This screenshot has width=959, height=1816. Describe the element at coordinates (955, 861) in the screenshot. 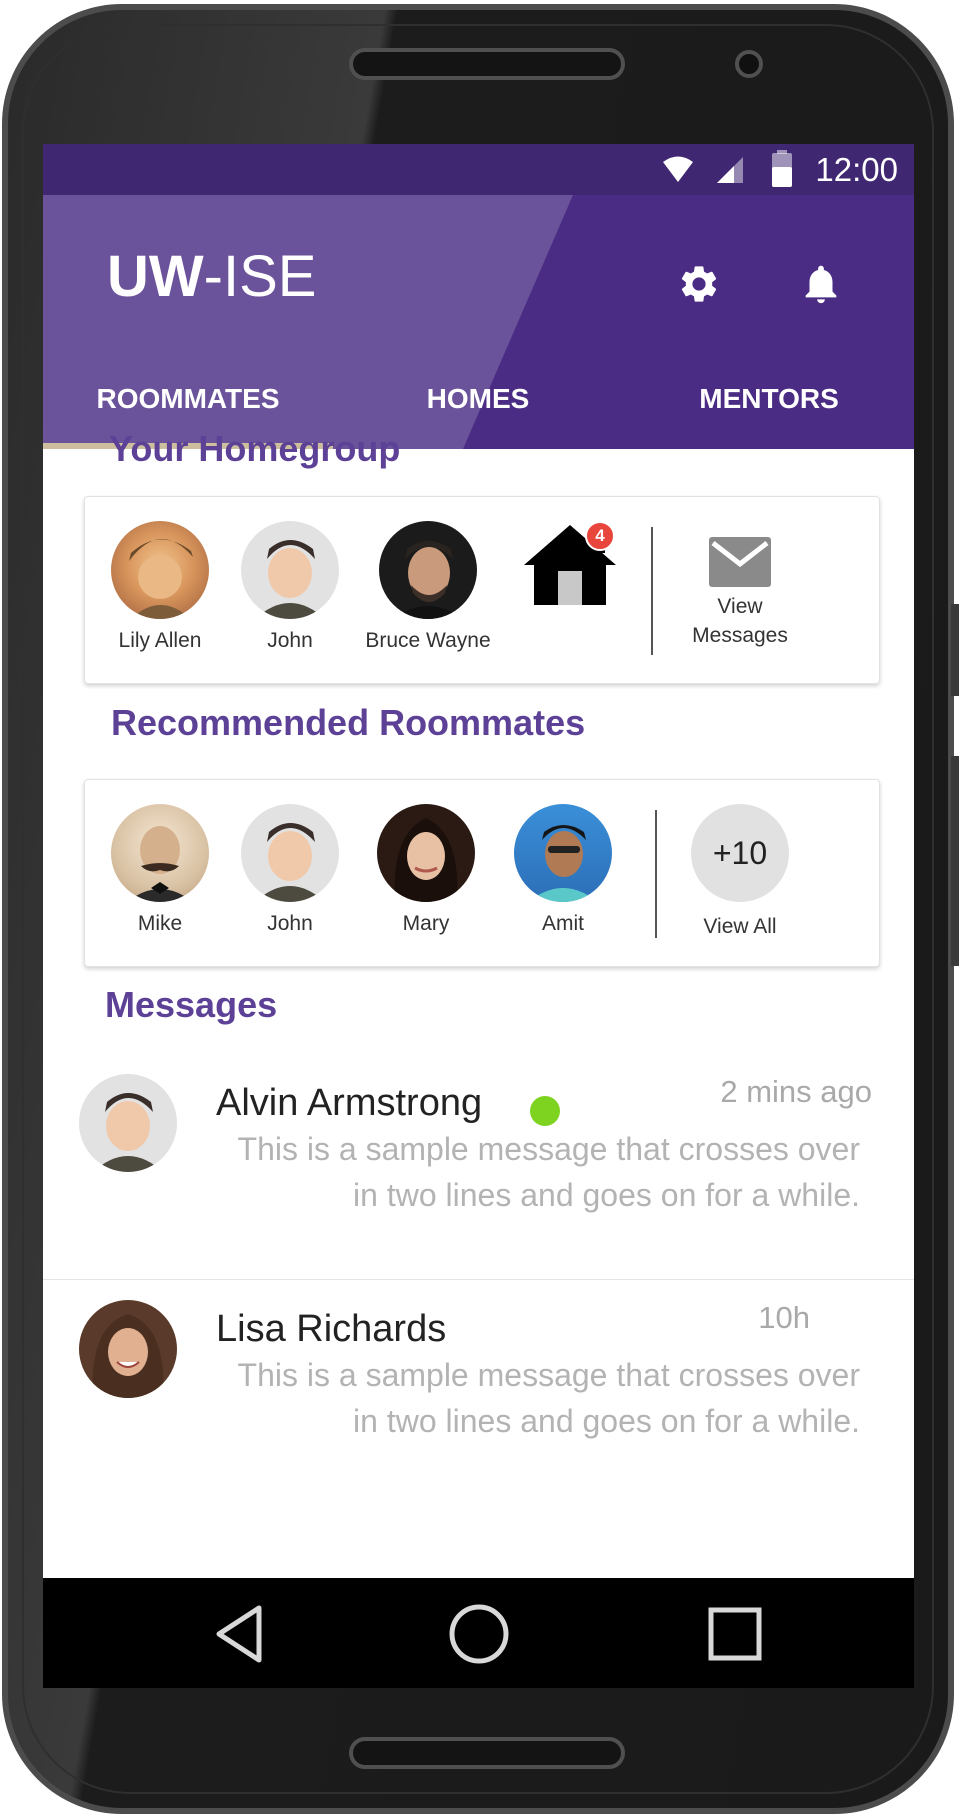

I see `volume-button` at that location.